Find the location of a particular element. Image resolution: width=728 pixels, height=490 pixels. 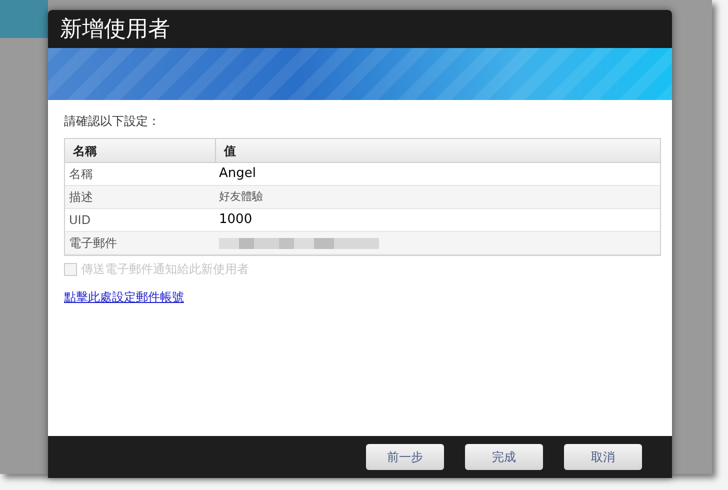

dialog-button: 完成 is located at coordinates (504, 457).